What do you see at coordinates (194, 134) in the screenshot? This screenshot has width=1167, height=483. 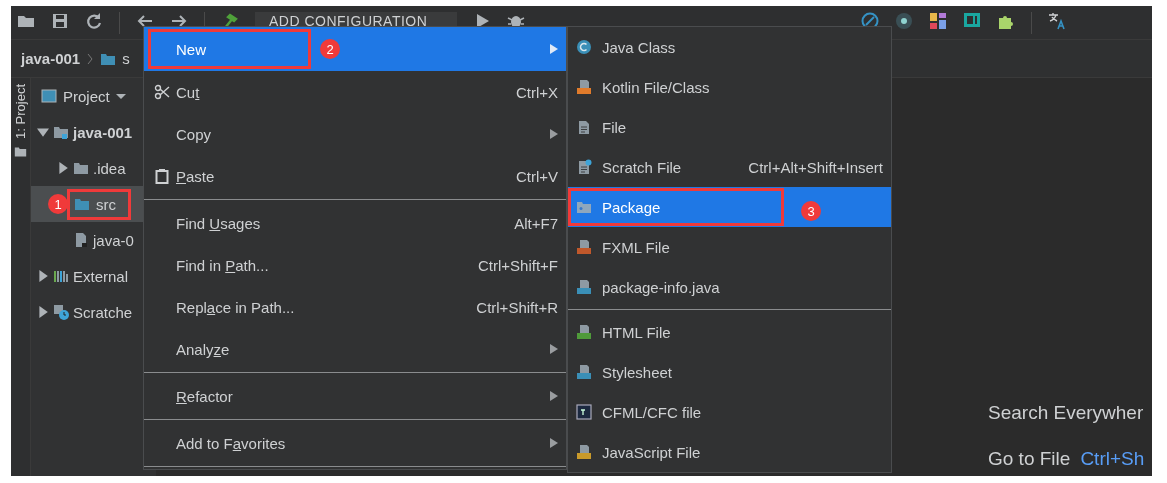 I see `menu-label: Copy` at bounding box center [194, 134].